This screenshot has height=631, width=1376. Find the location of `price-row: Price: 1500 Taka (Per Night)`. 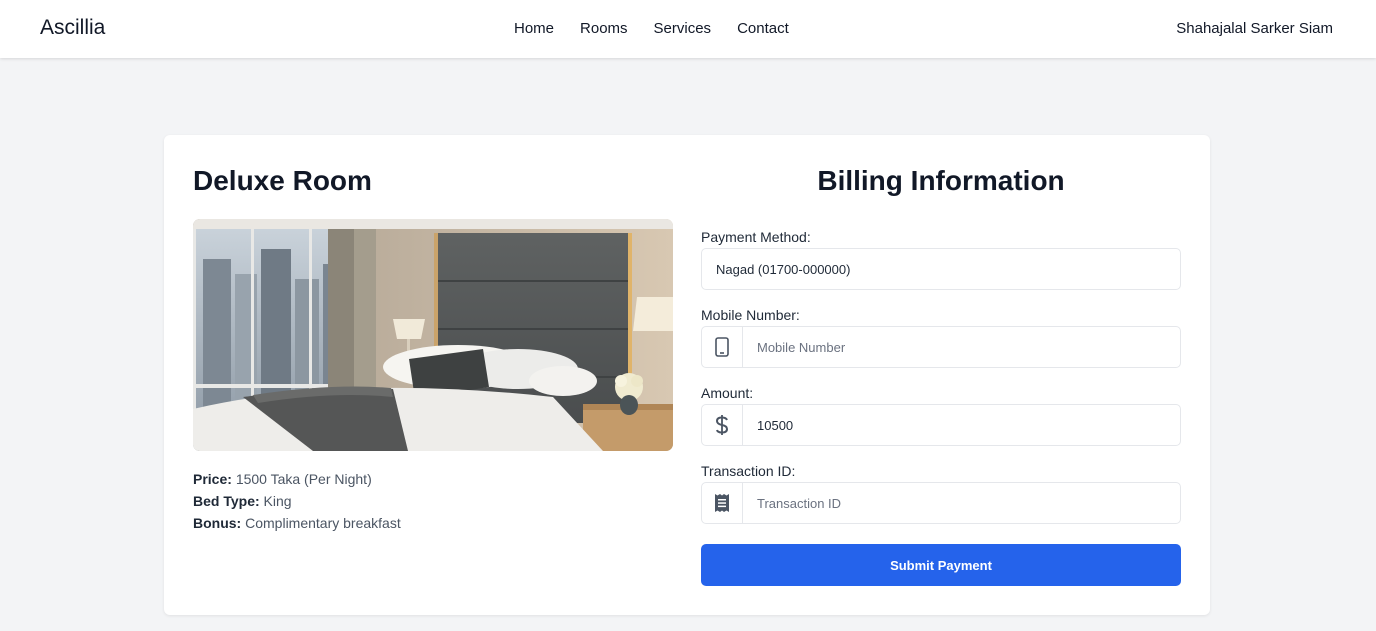

price-row: Price: 1500 Taka (Per Night) is located at coordinates (297, 479).